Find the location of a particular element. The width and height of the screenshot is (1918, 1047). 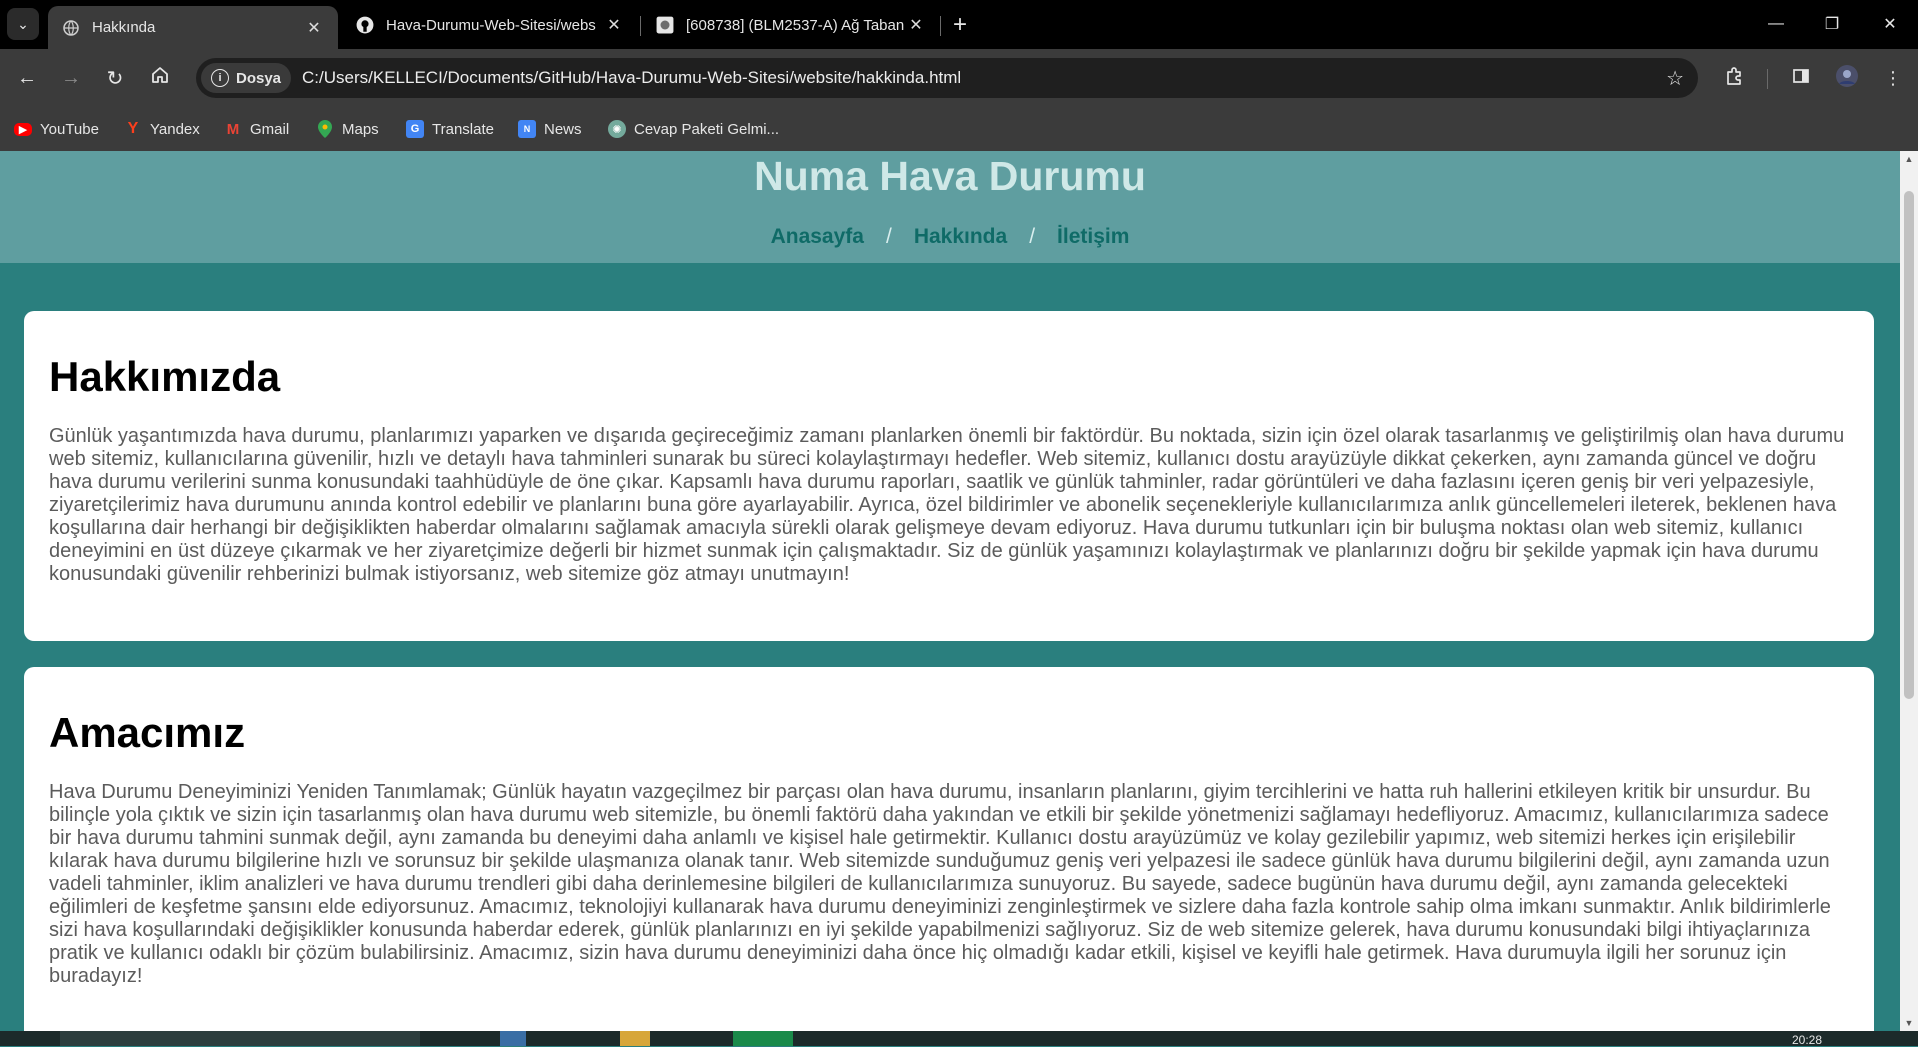

nav-link-anasayfa: Anasayfa is located at coordinates (817, 236).